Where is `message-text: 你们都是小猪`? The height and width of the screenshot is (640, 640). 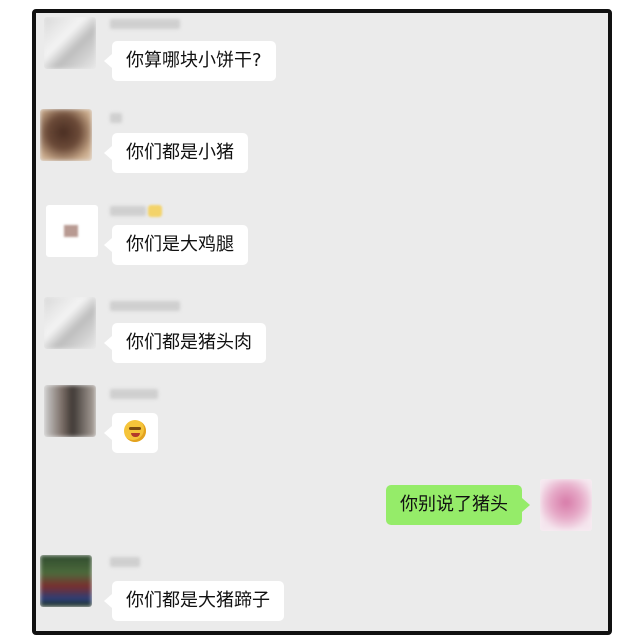
message-text: 你们都是小猪 is located at coordinates (180, 152).